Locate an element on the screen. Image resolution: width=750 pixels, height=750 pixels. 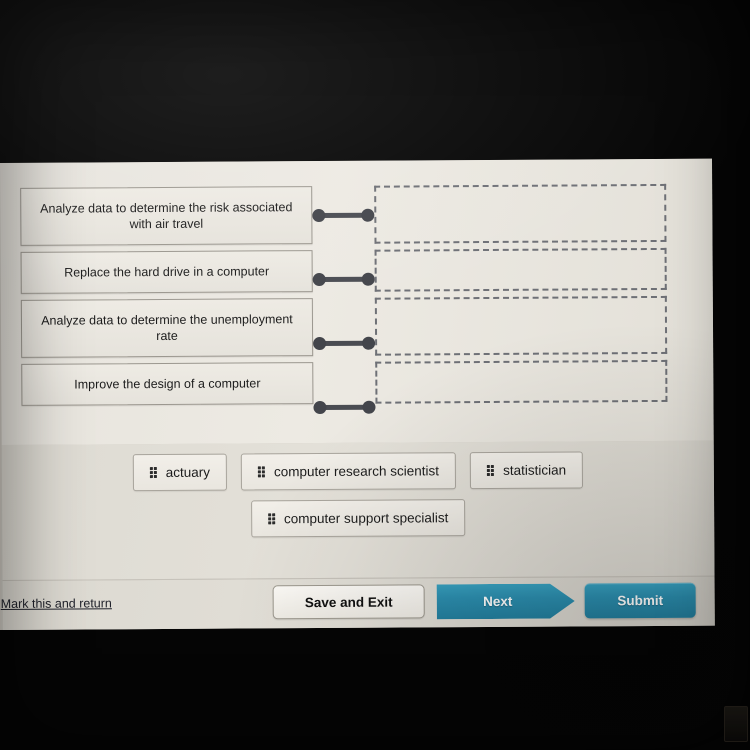
prompt-label-4: Improve the design of a computer is located at coordinates (167, 384).